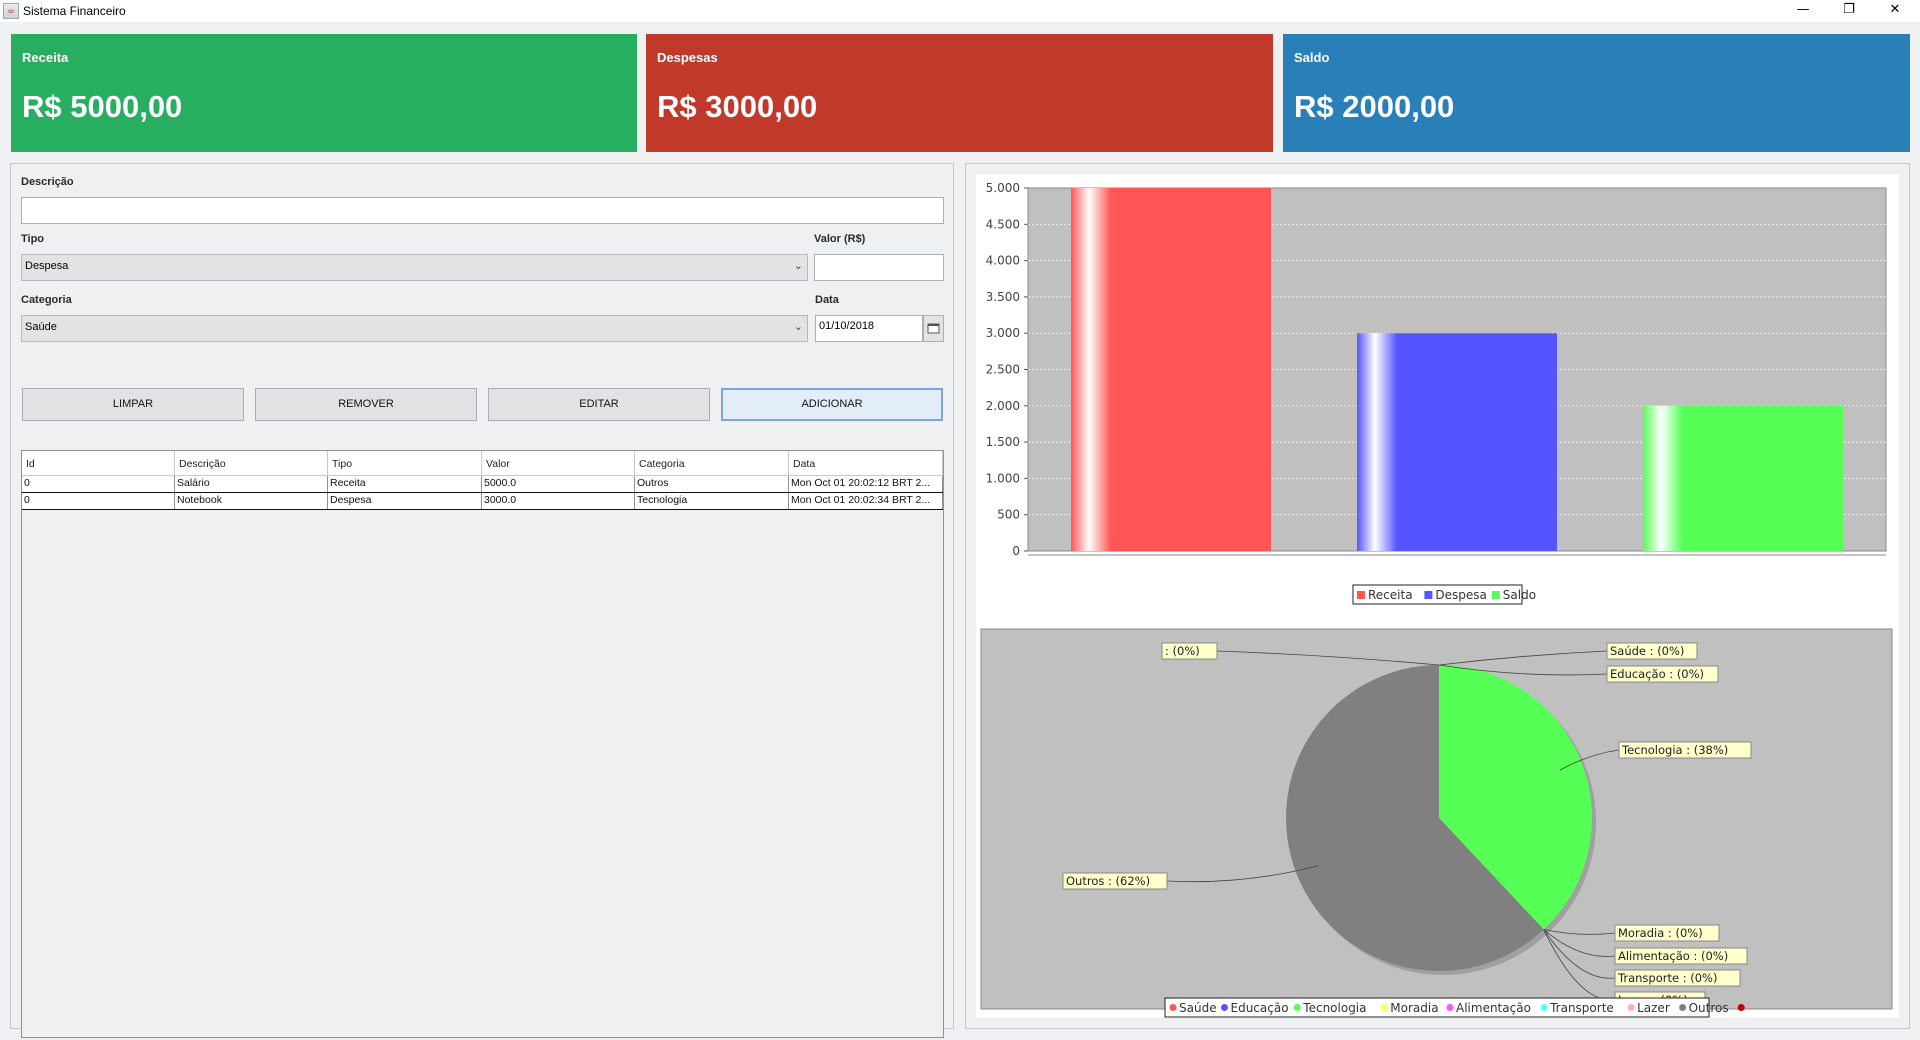  I want to click on data-label: Data, so click(827, 300).